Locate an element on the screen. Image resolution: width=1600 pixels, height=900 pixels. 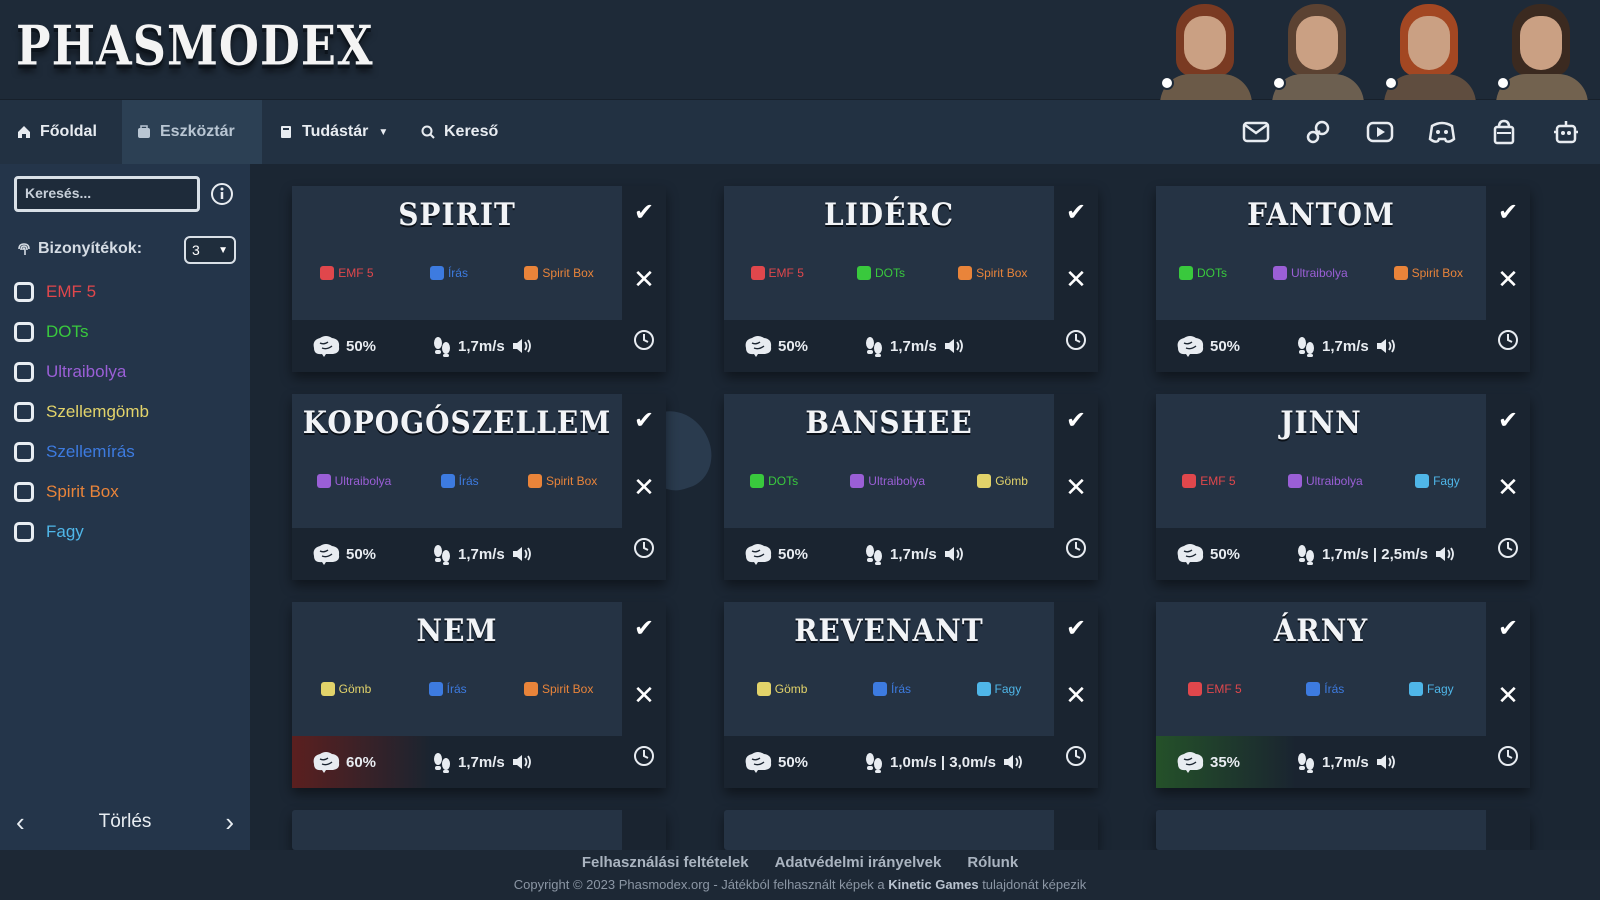
evidence-filter-label: EMF 5 is located at coordinates (71, 291).